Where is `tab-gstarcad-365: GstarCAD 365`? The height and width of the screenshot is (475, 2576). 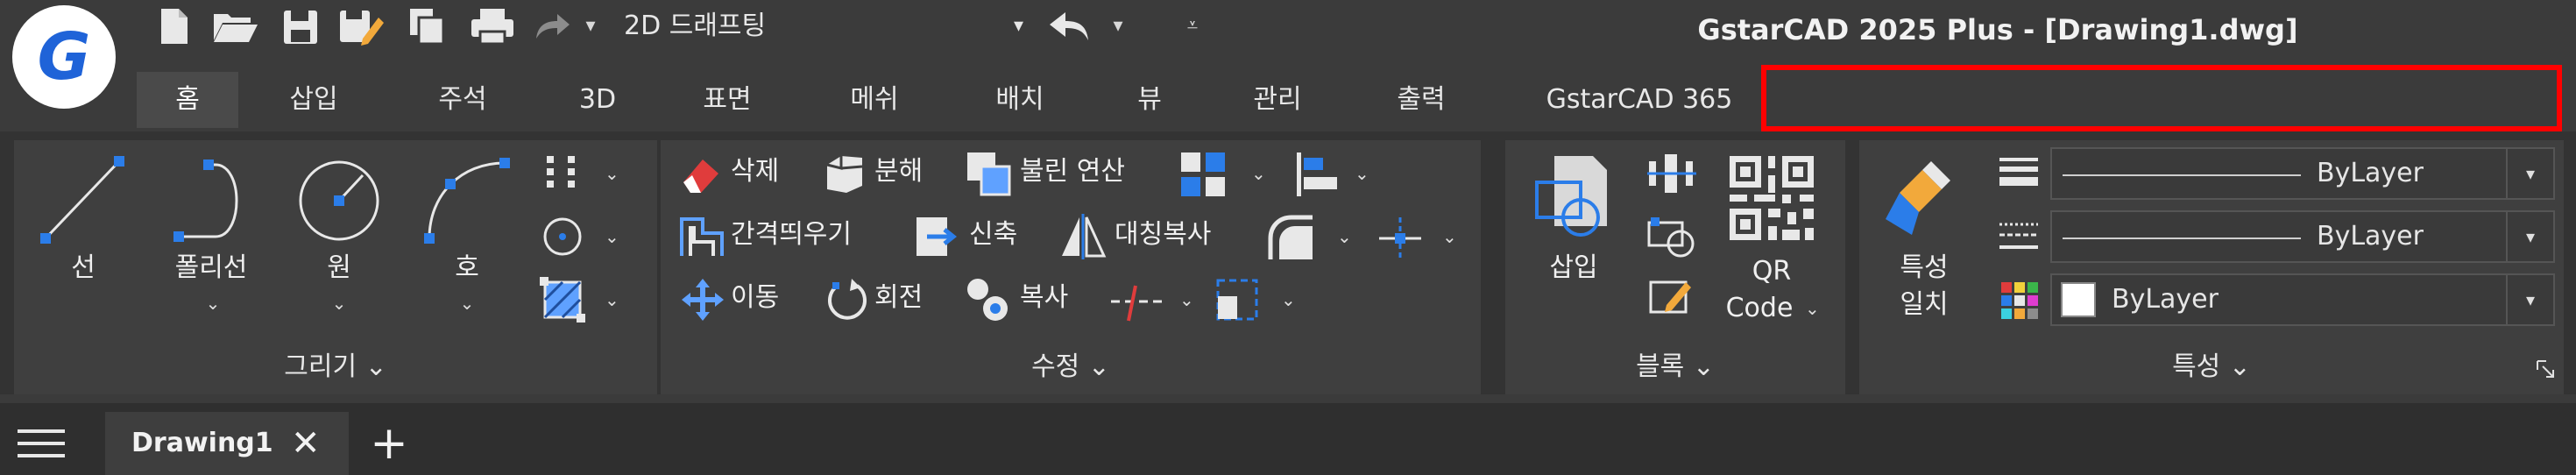 tab-gstarcad-365: GstarCAD 365 is located at coordinates (1639, 100).